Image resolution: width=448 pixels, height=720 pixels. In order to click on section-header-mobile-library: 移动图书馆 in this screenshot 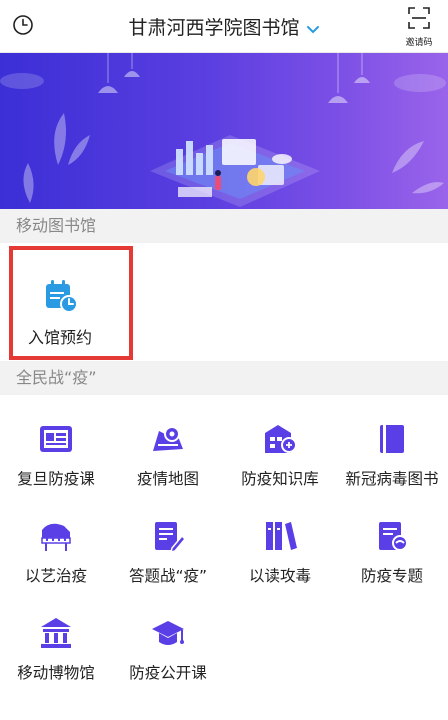, I will do `click(224, 226)`.